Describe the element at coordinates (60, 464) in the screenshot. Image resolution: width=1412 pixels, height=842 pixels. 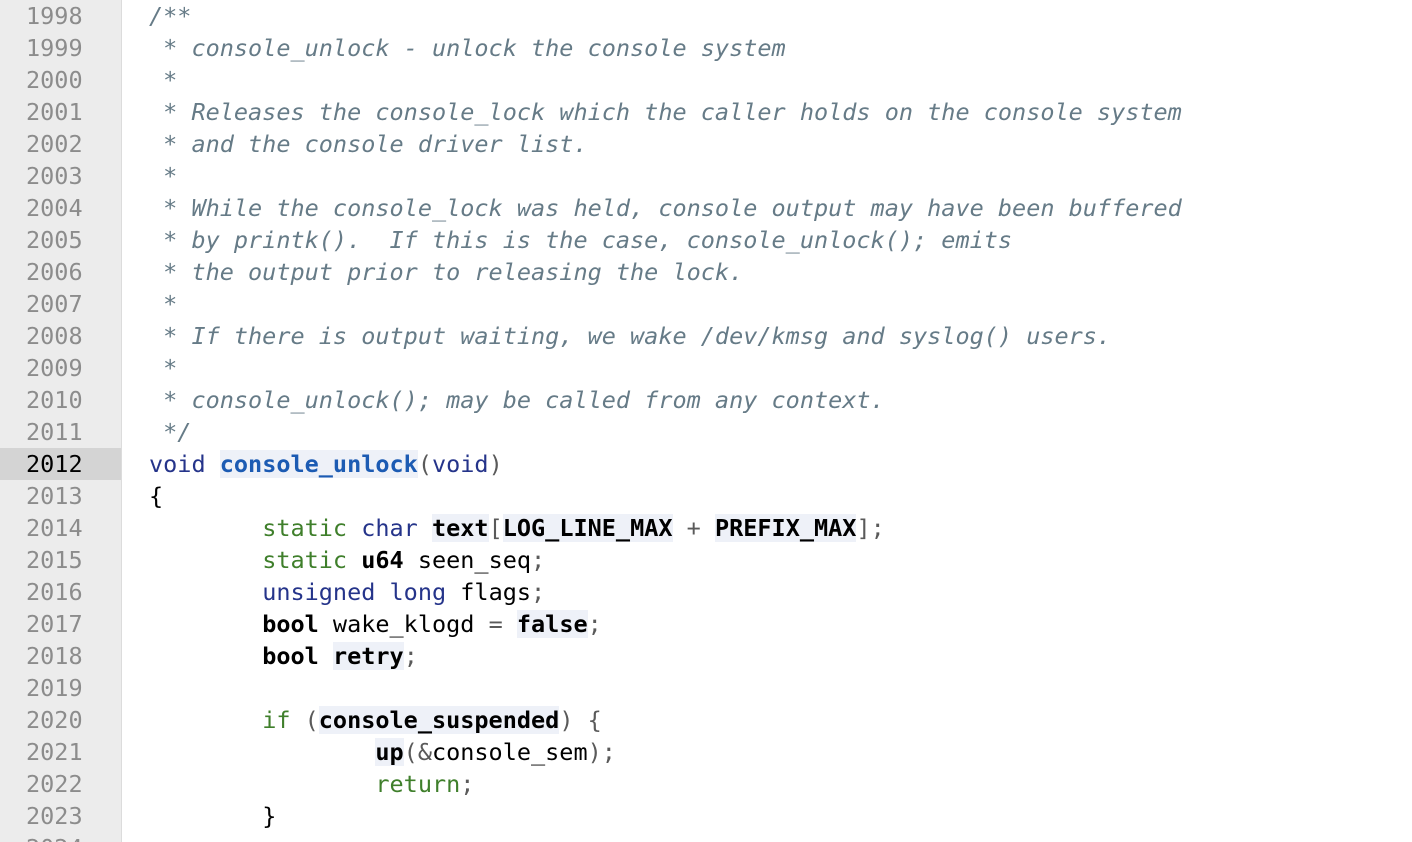
I see `line-number-link: 2012` at that location.